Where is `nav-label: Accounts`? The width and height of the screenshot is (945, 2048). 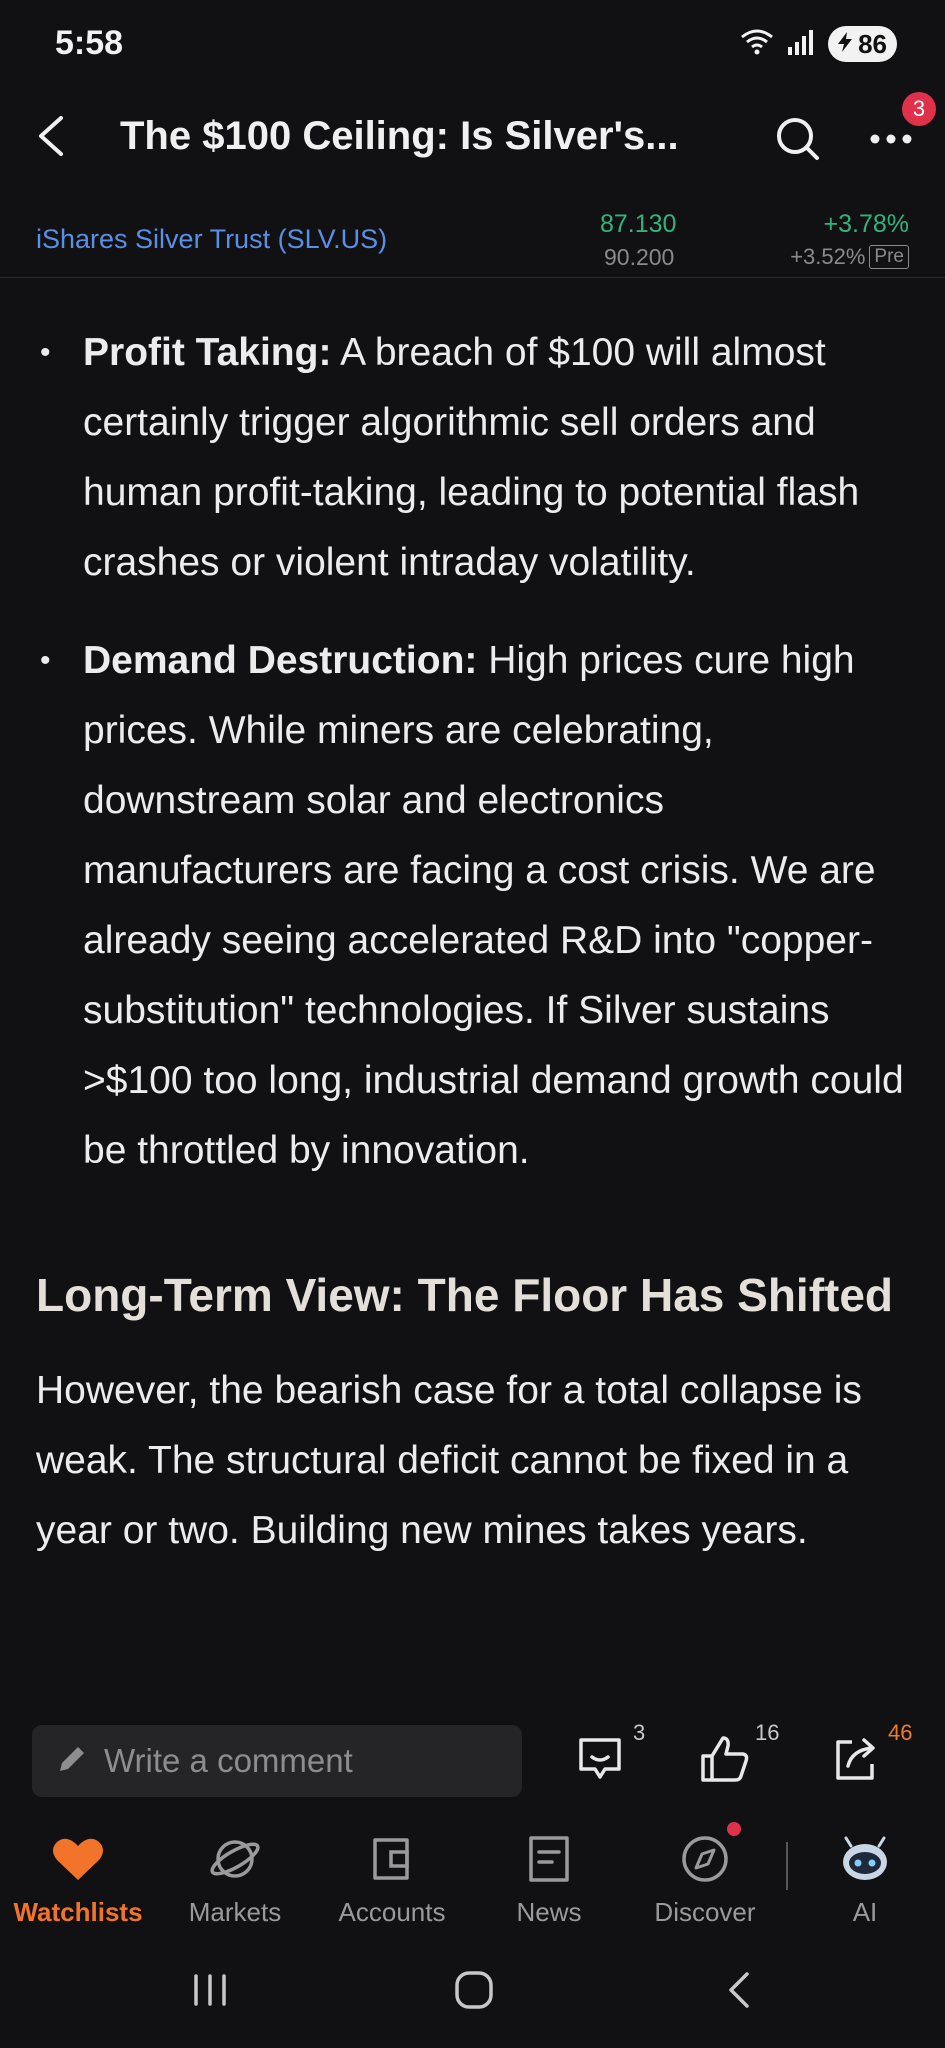
nav-label: Accounts is located at coordinates (392, 1912).